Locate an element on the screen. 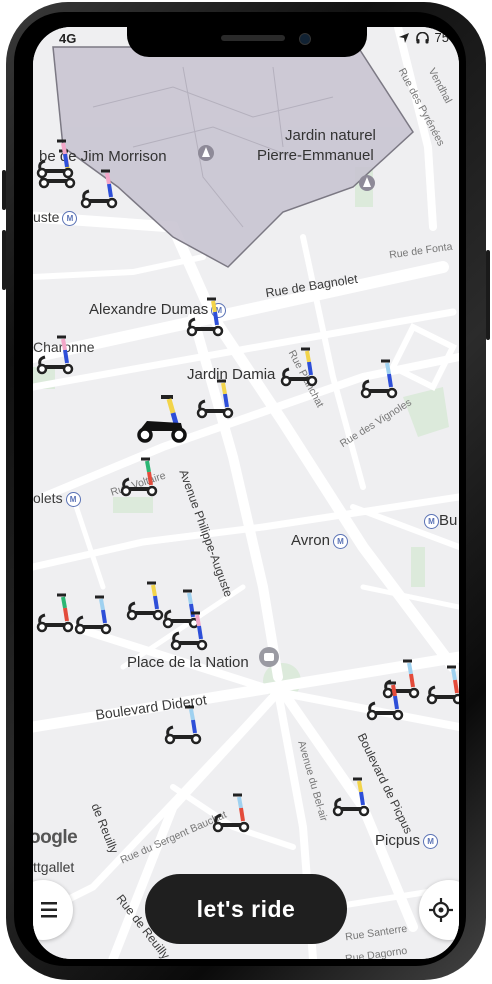 This screenshot has height=984, width=492. lets-ride-button: let's ride is located at coordinates (246, 909).